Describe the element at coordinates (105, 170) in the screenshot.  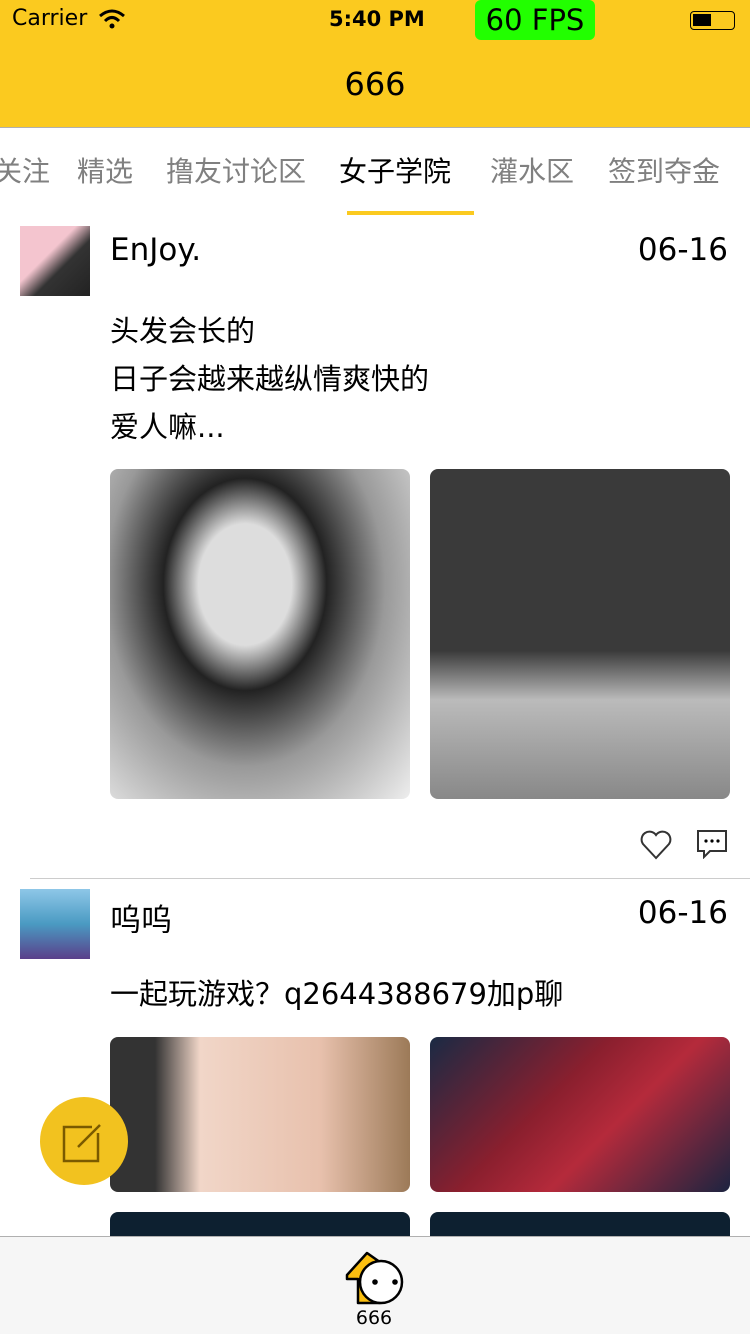
I see `tab-featured: 精选` at that location.